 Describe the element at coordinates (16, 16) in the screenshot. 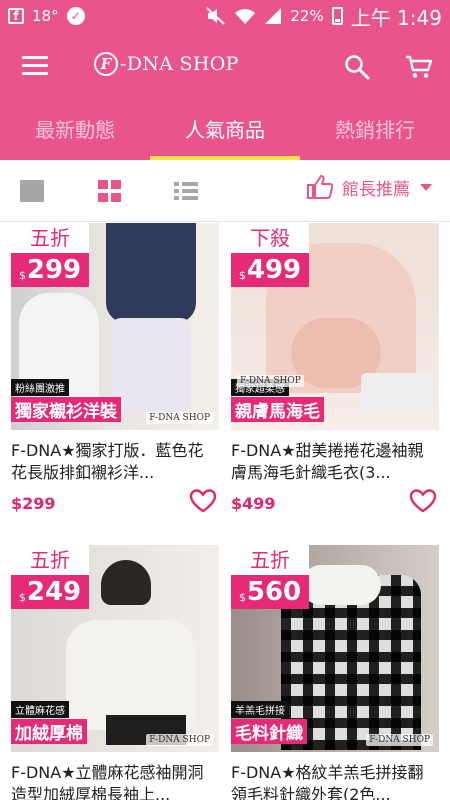

I see `facebook-notification-icon: f` at that location.